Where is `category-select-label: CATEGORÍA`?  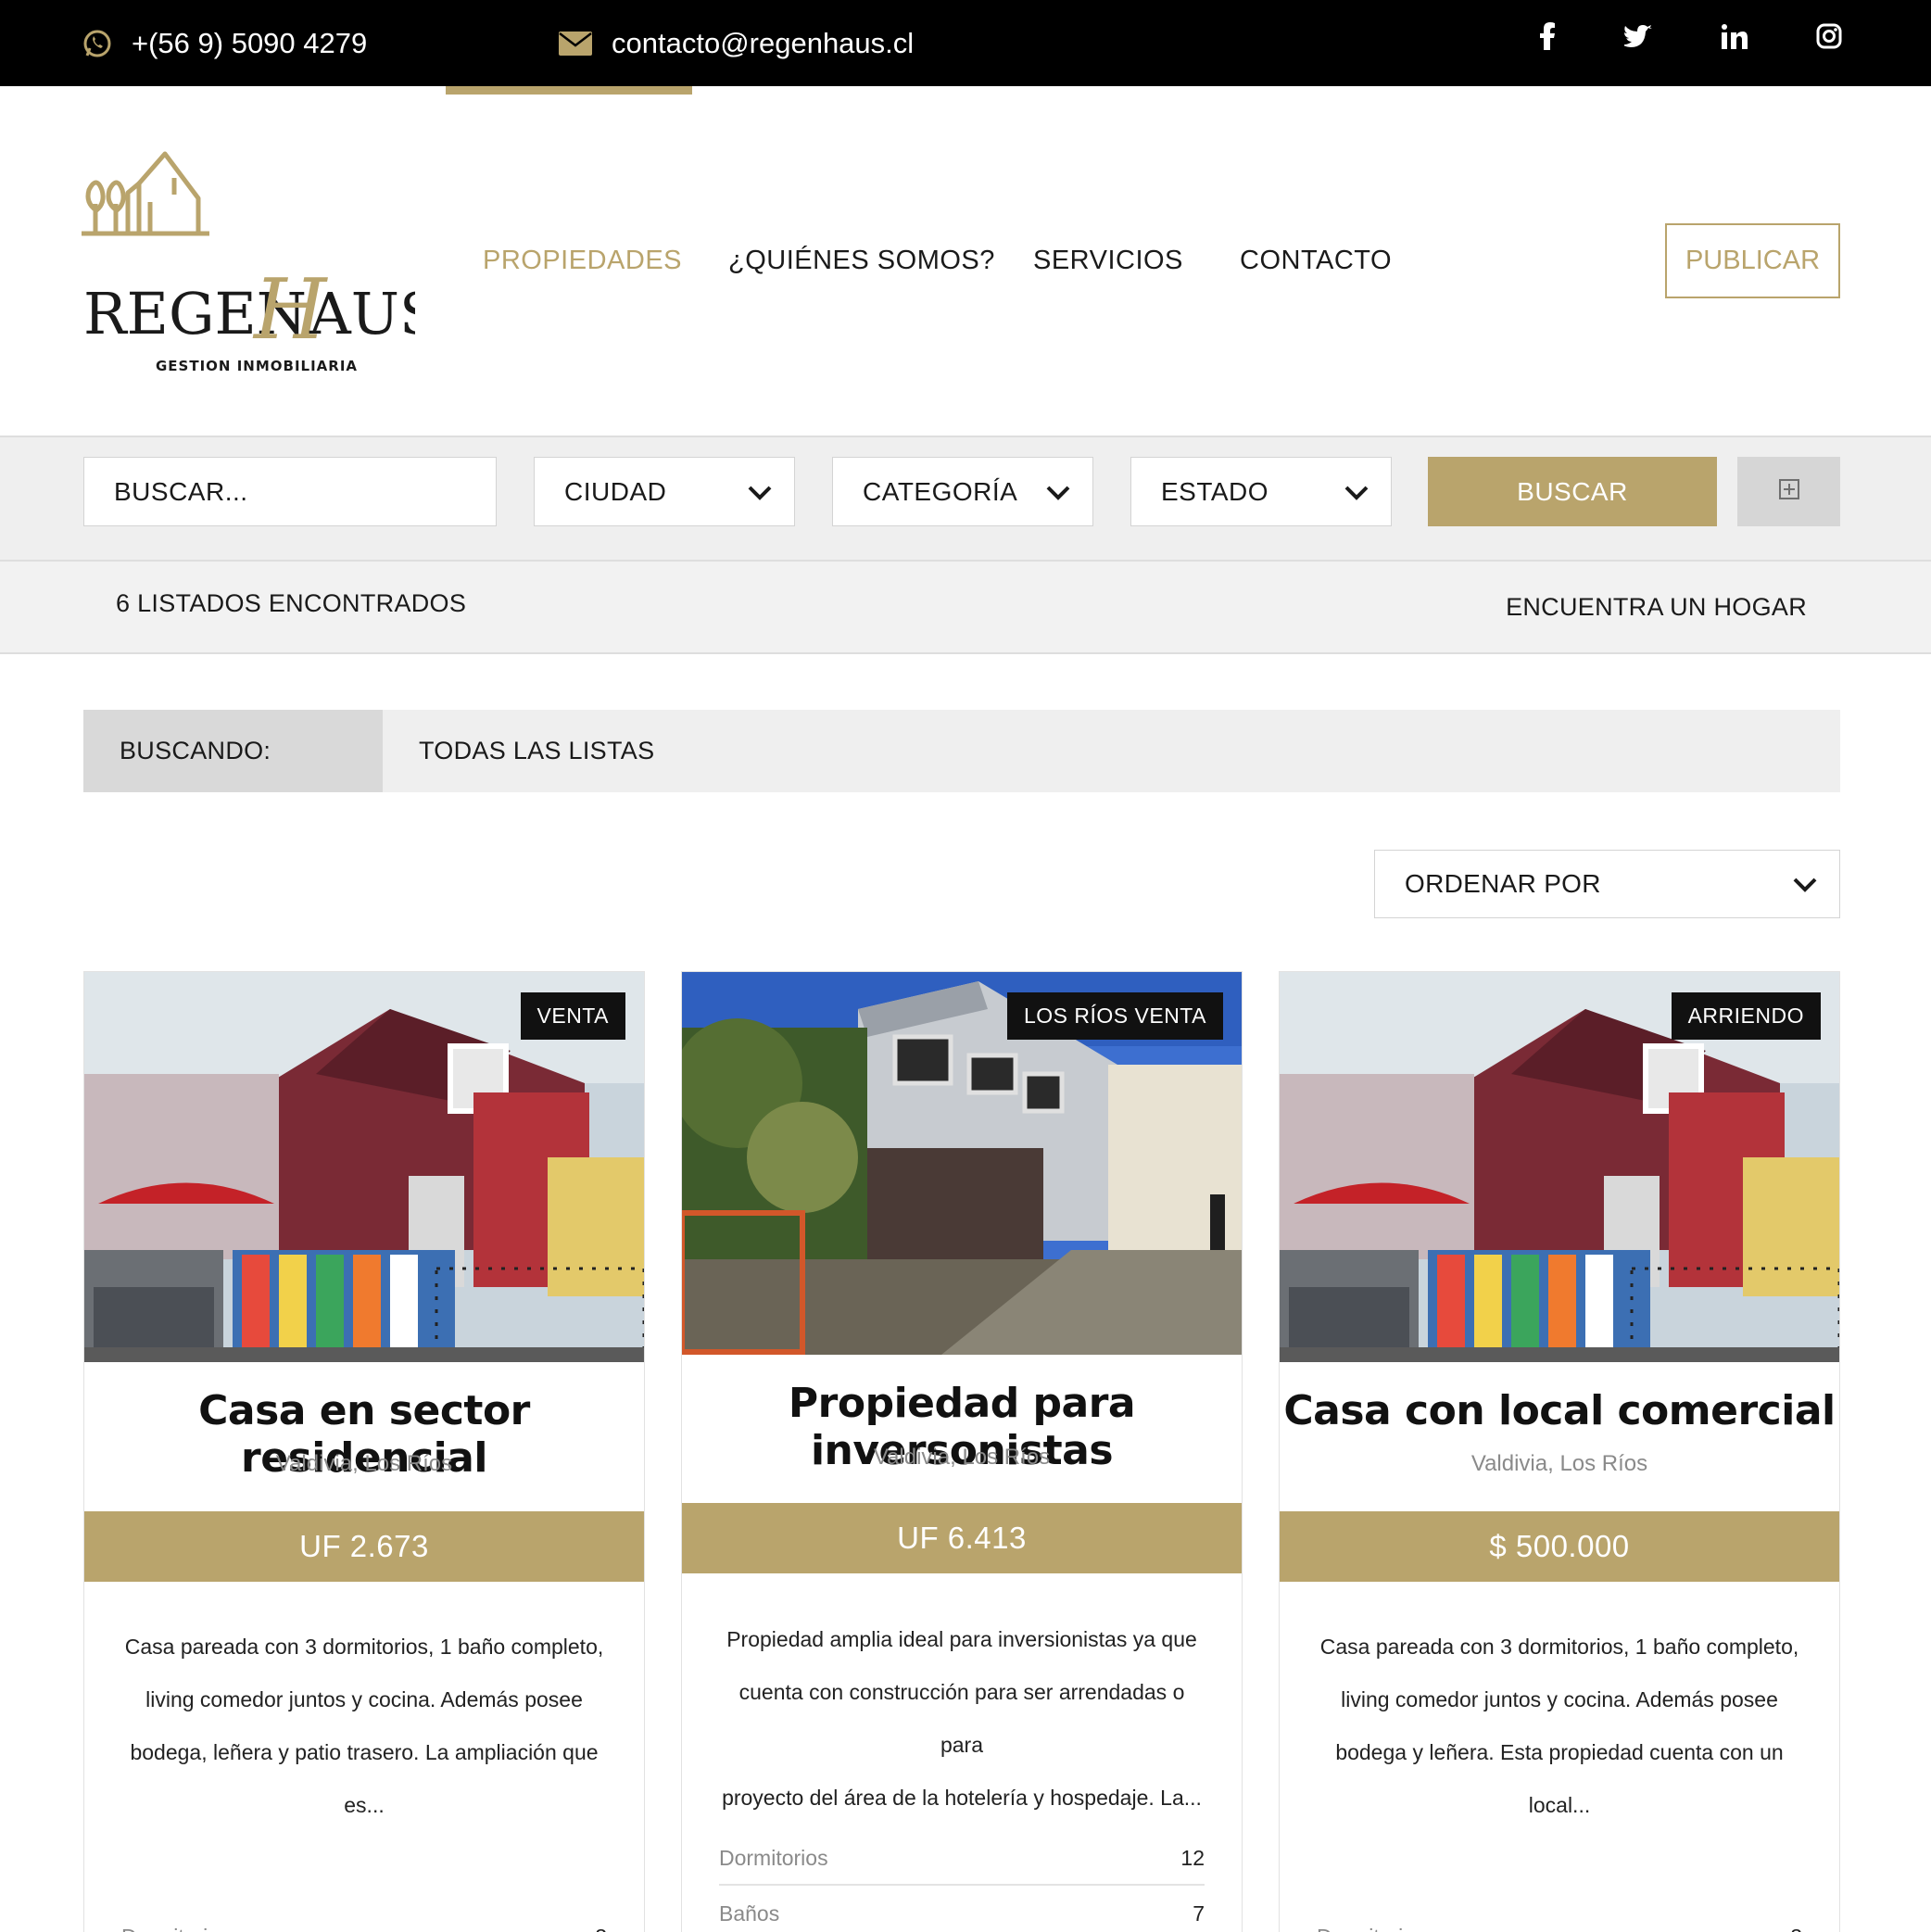
category-select-label: CATEGORÍA is located at coordinates (941, 491).